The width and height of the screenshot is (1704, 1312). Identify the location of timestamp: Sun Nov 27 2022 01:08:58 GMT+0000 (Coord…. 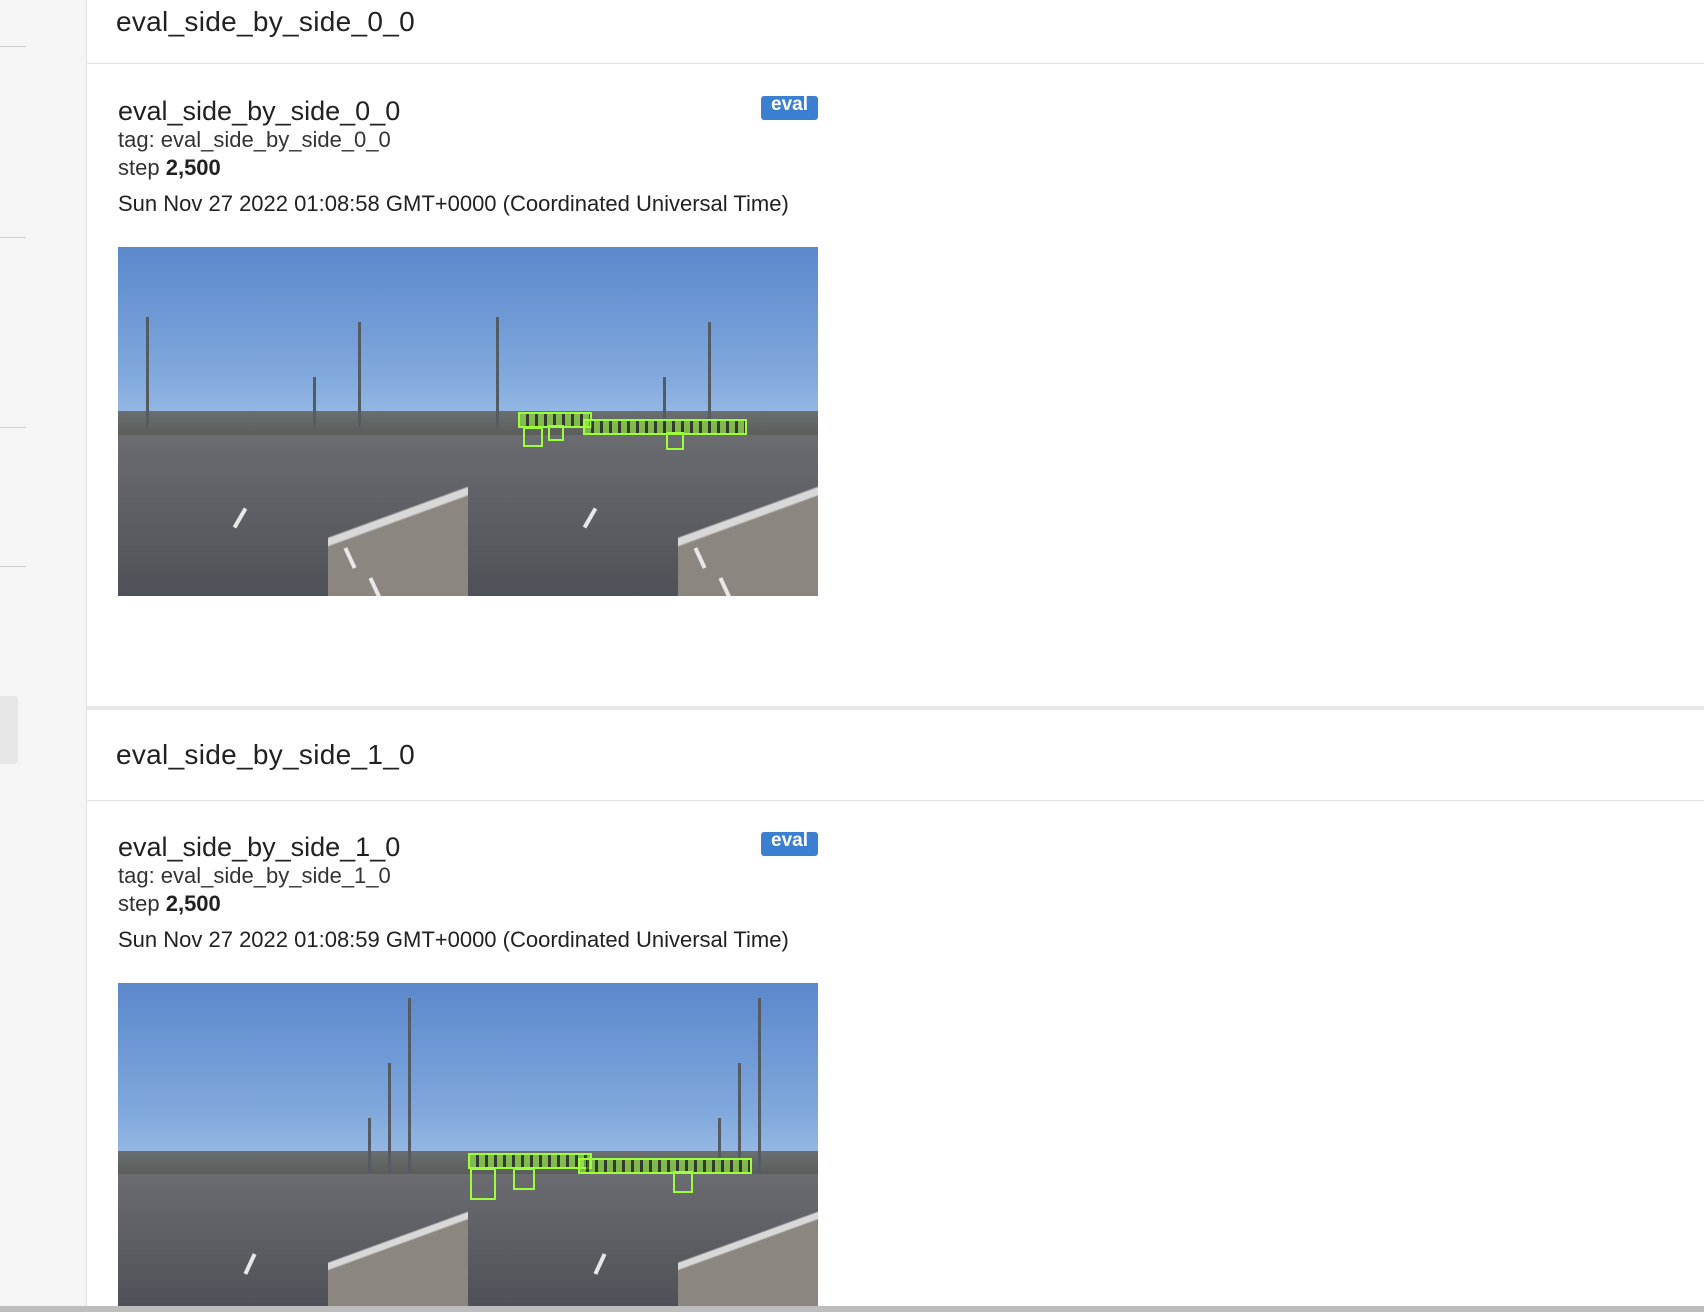
(453, 203).